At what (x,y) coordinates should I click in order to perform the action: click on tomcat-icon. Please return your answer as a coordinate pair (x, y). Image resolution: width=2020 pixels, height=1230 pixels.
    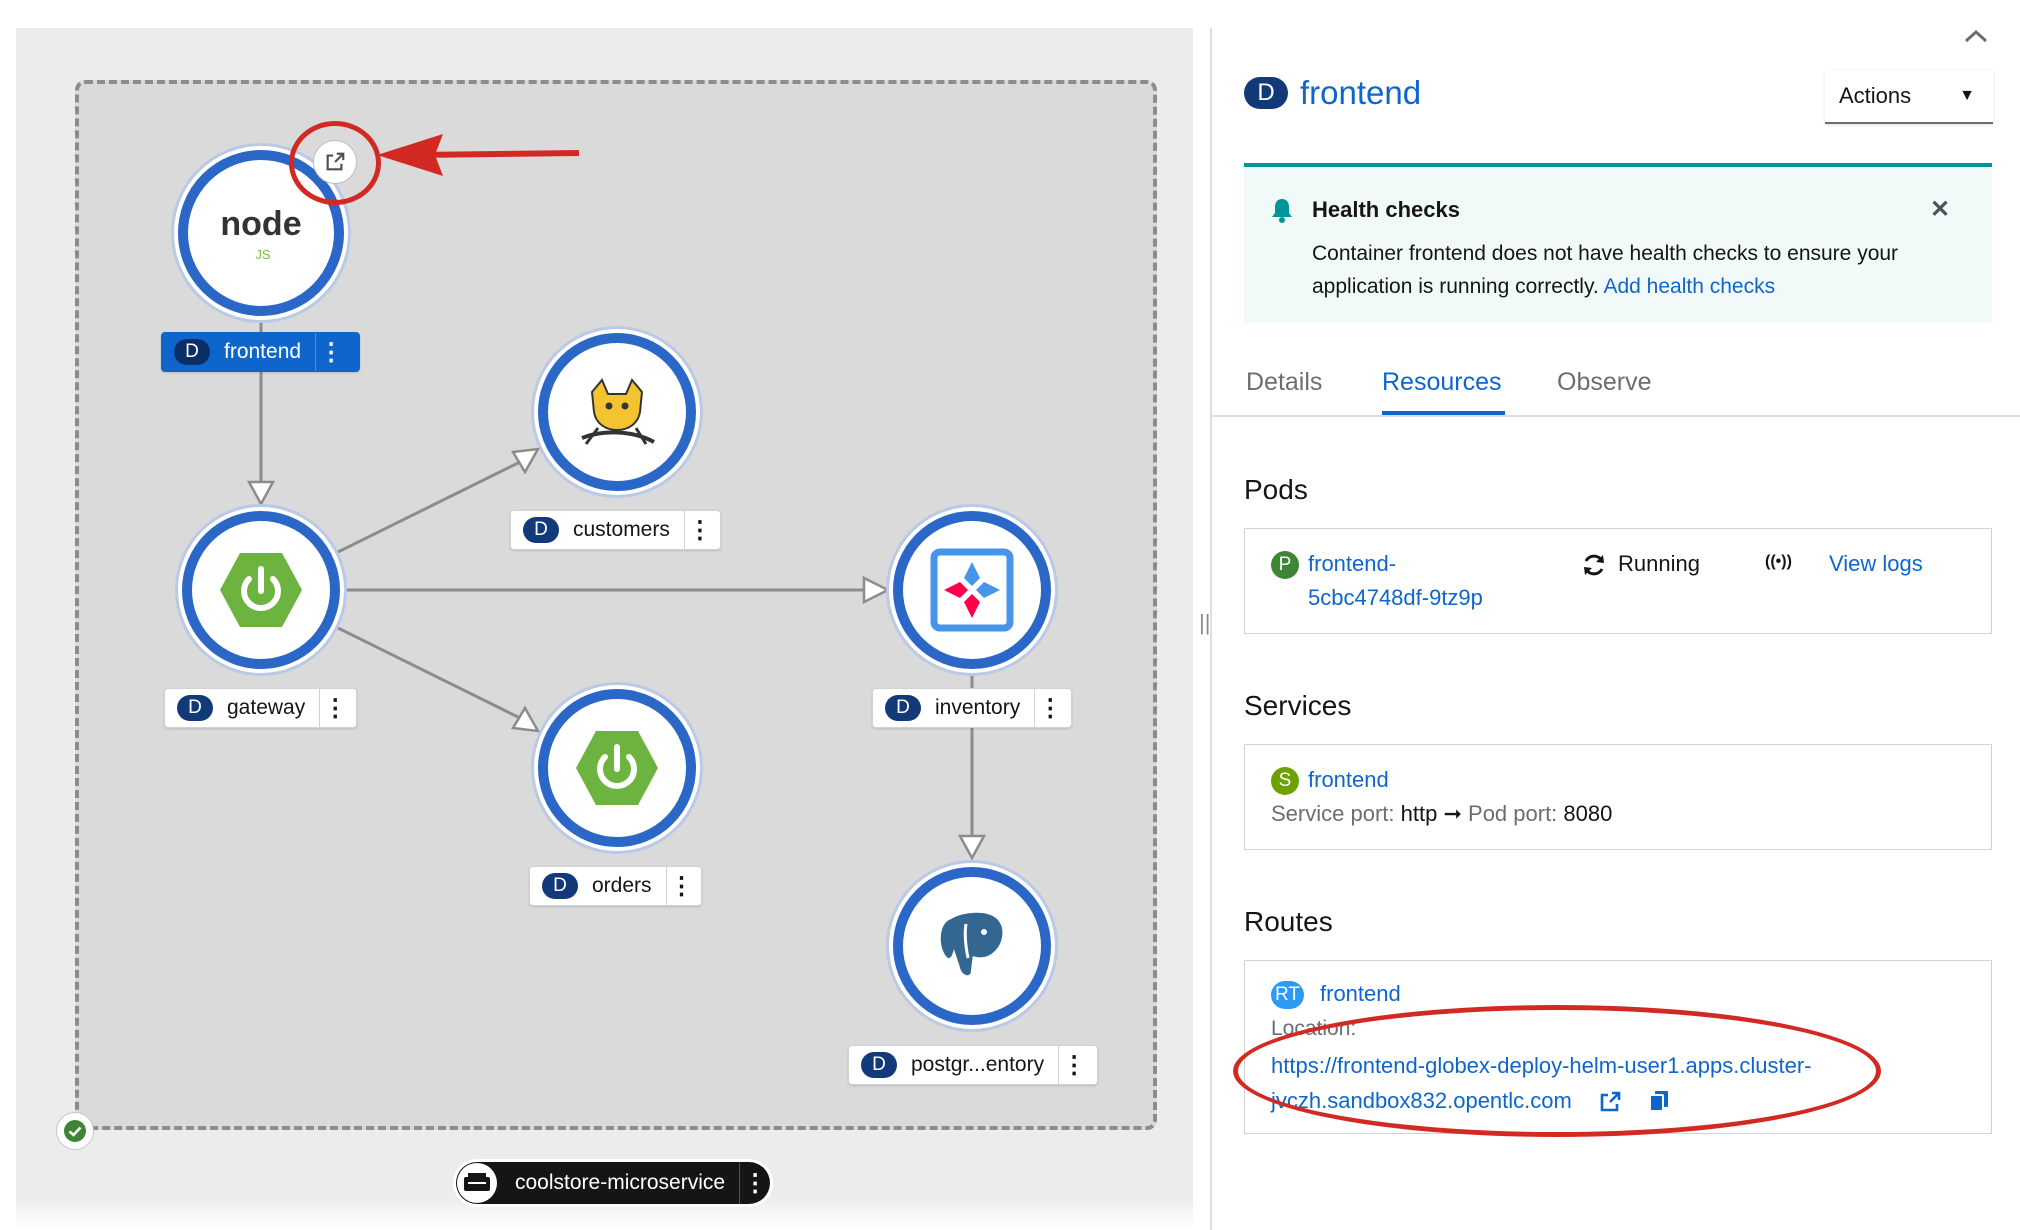
    Looking at the image, I should click on (618, 411).